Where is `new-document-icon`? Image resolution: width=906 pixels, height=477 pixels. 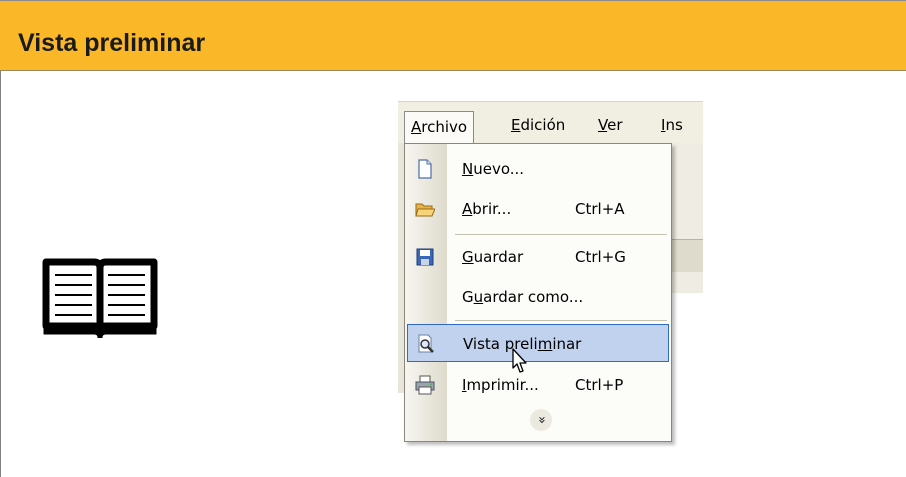 new-document-icon is located at coordinates (425, 169).